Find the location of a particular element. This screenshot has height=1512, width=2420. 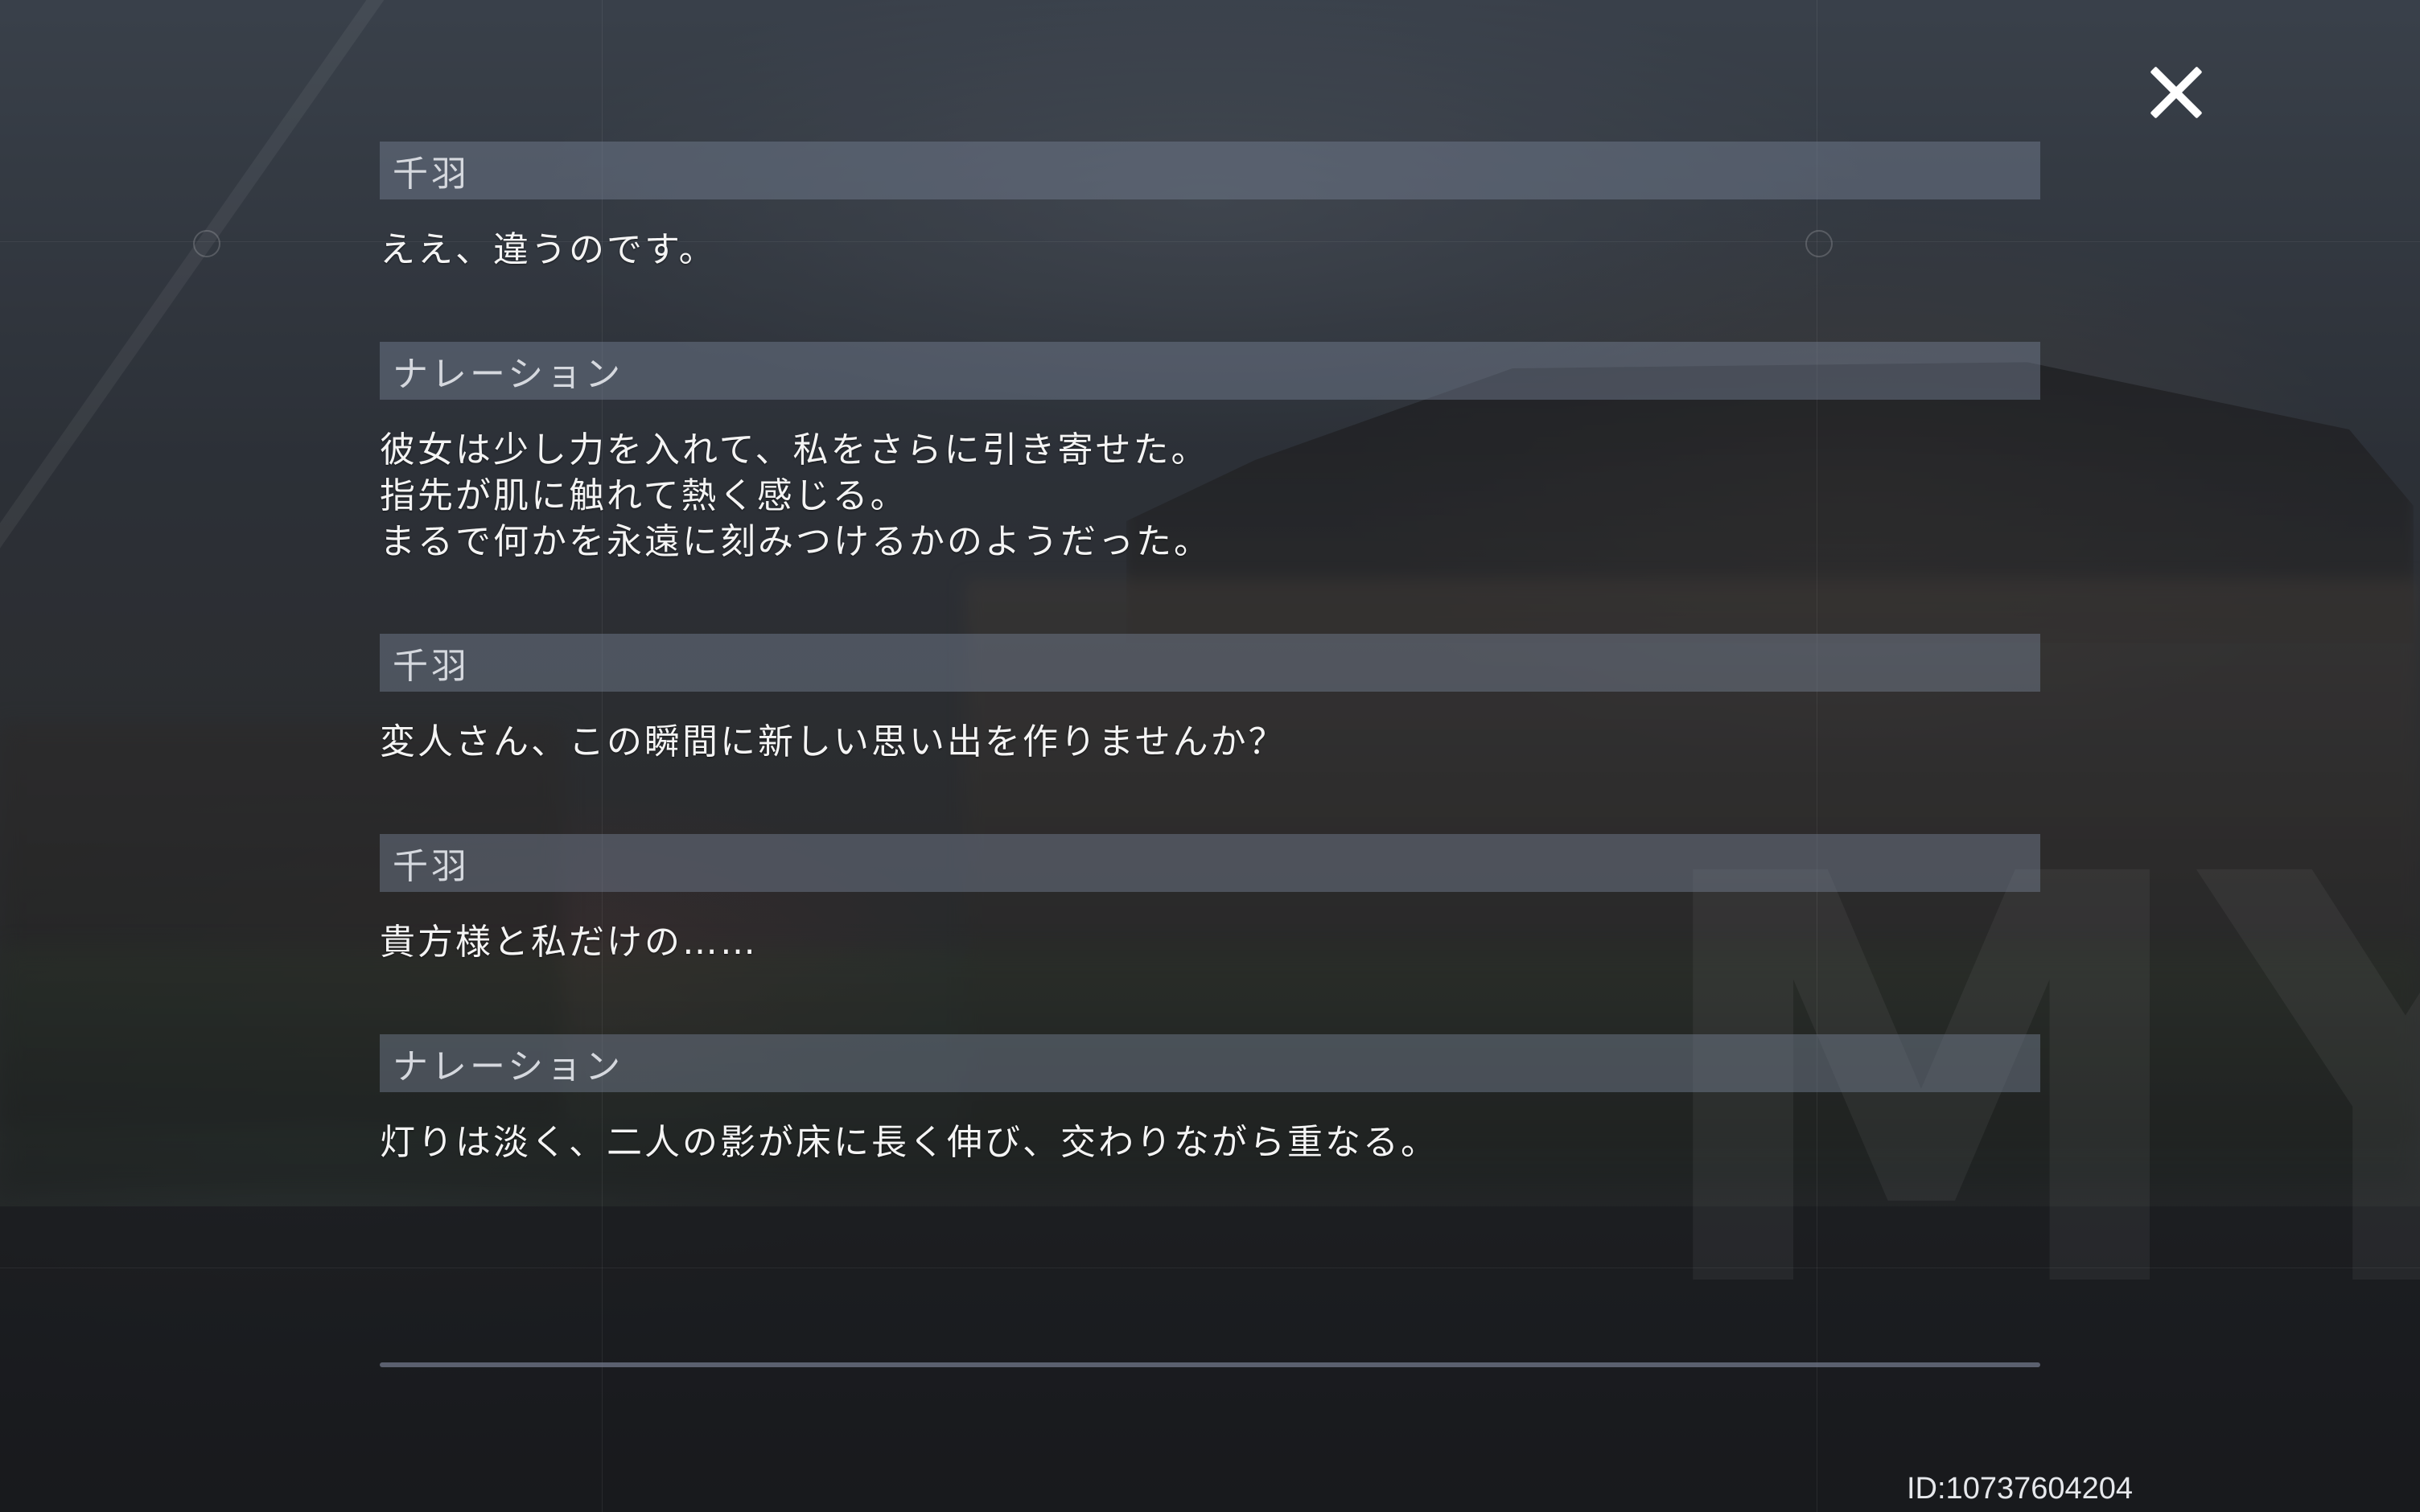

dialogue-line: 灯りは淡く、二人の影が床に長く伸び、交わりながら重なる。 is located at coordinates (909, 1143).